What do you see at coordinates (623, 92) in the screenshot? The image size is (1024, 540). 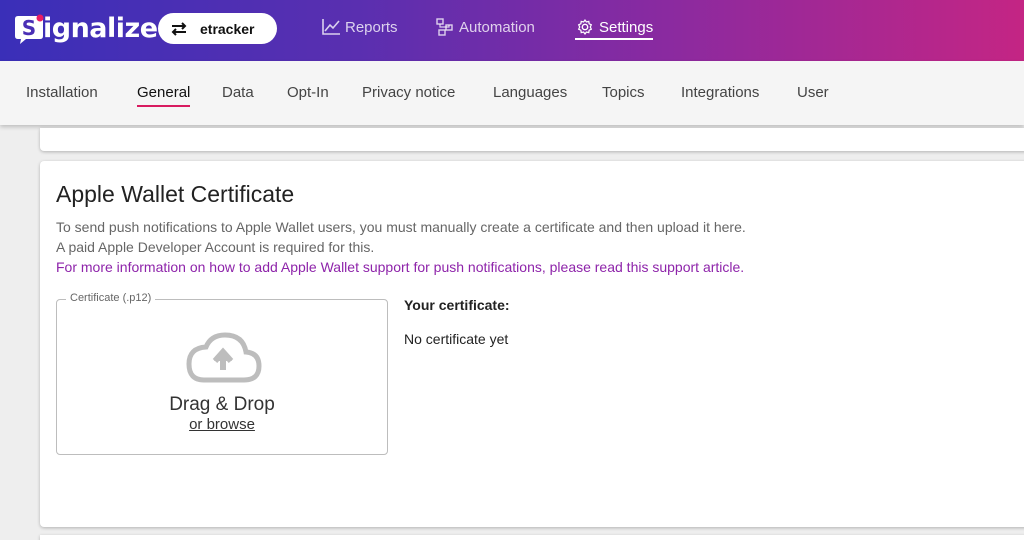 I see `tab-topics: Topics` at bounding box center [623, 92].